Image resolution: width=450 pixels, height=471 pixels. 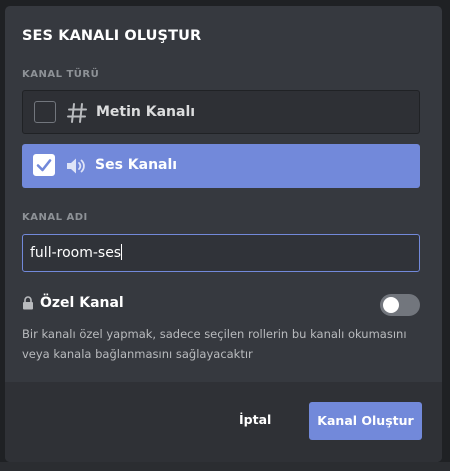 I want to click on lock-icon, so click(x=28, y=303).